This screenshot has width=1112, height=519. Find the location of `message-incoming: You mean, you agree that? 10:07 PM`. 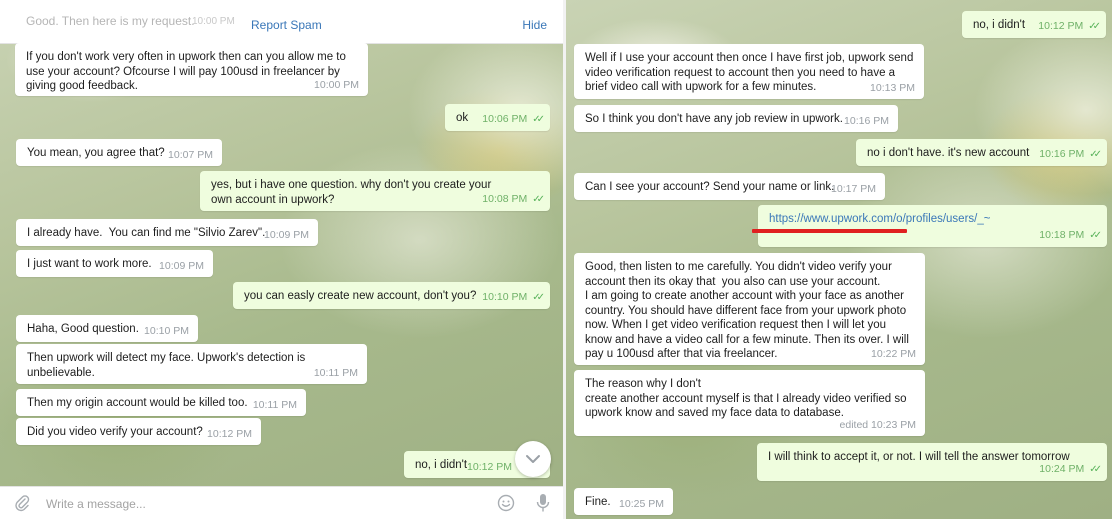

message-incoming: You mean, you agree that? 10:07 PM is located at coordinates (119, 152).